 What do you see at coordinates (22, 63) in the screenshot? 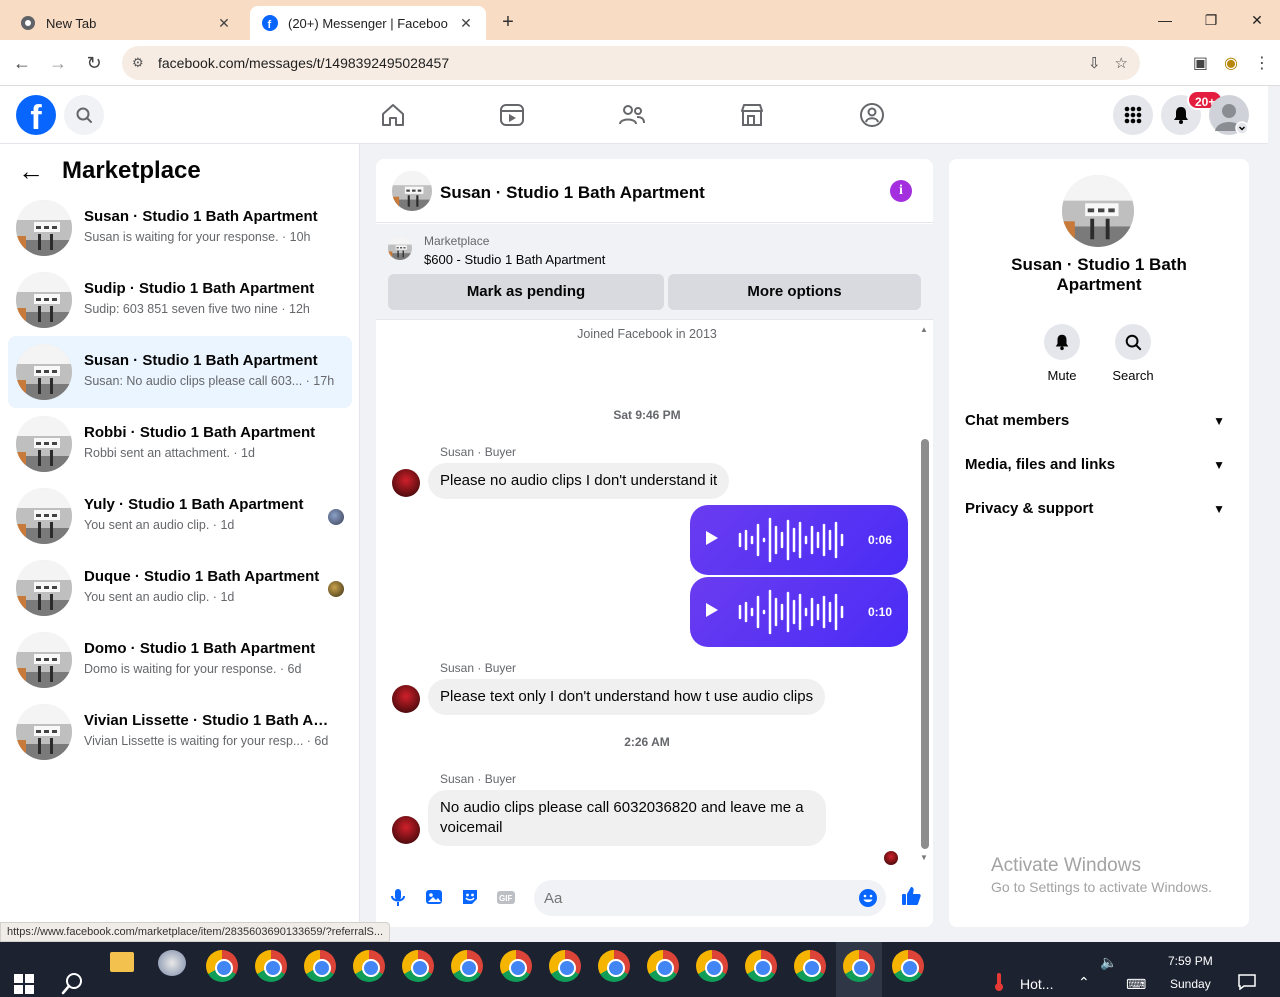
I see `back-icon: ←` at bounding box center [22, 63].